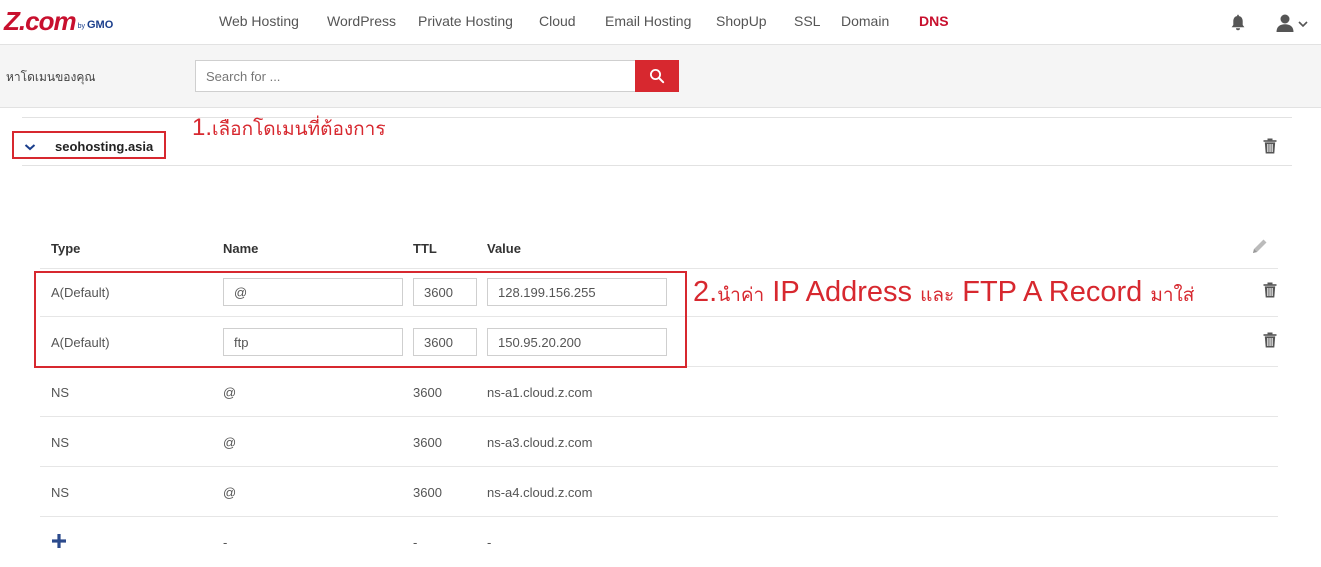 The height and width of the screenshot is (567, 1321). Describe the element at coordinates (59, 541) in the screenshot. I see `add-record-plus-icon` at that location.